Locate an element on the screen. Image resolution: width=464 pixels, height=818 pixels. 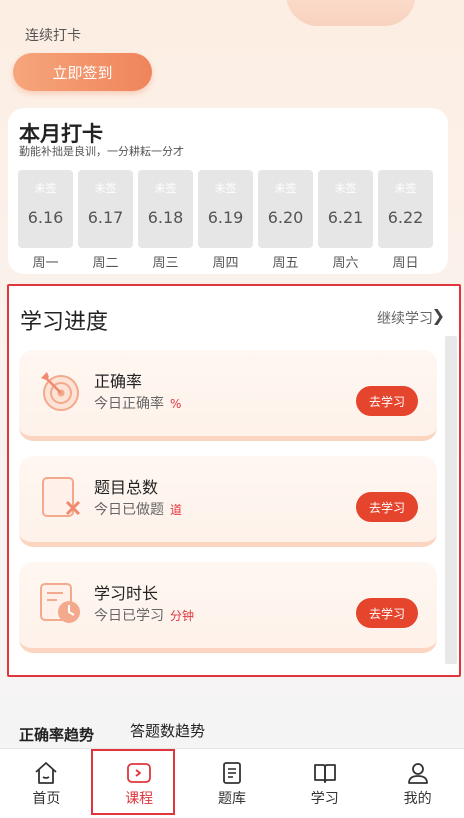
clock-document-icon is located at coordinates (60, 603).